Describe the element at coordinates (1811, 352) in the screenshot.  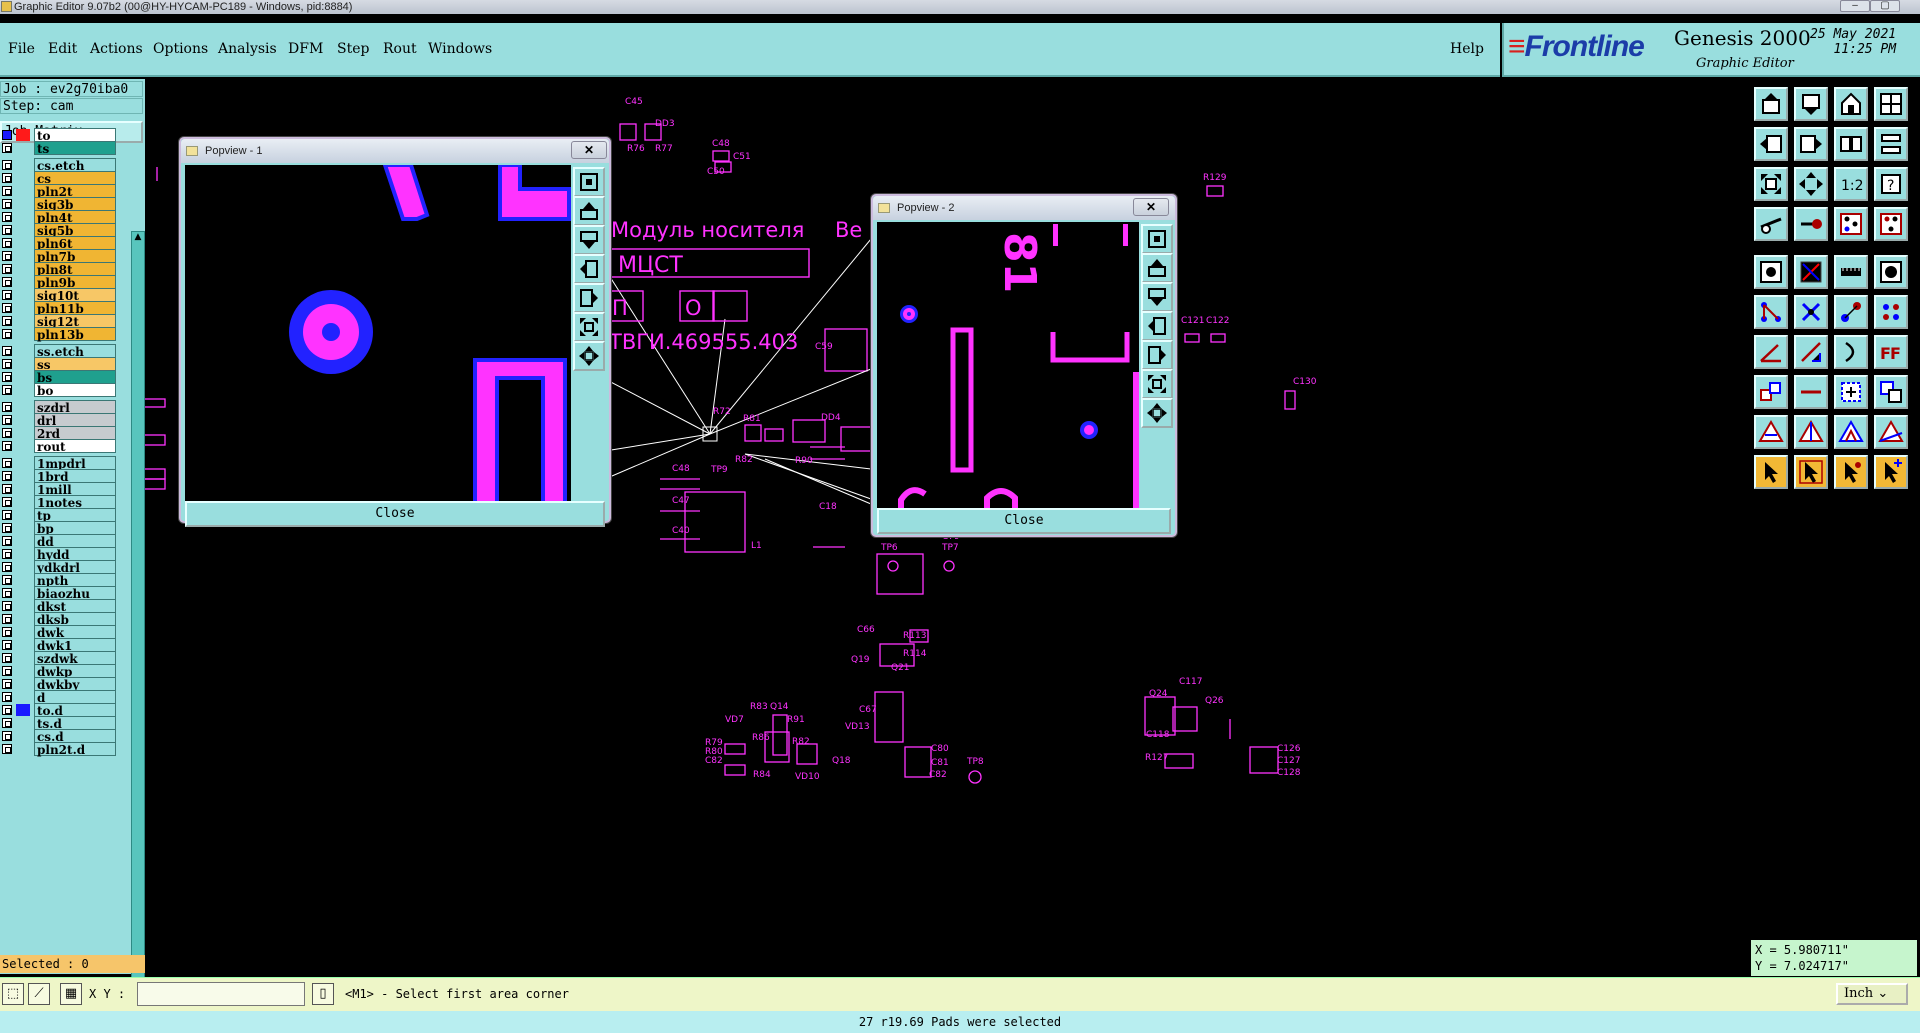
I see `slope-icon` at that location.